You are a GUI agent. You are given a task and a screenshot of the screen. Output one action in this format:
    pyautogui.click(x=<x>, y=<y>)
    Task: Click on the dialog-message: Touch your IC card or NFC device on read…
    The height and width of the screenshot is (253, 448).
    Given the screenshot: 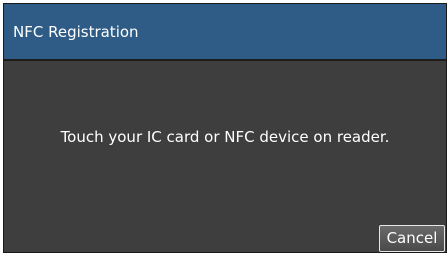 What is the action you would take?
    pyautogui.click(x=225, y=137)
    